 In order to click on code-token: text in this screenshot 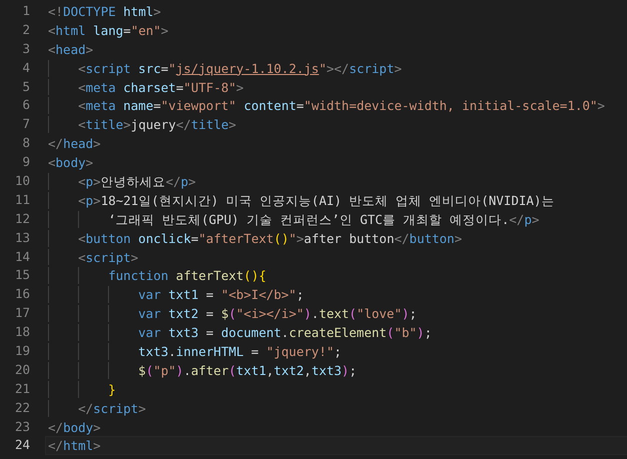, I will do `click(334, 313)`.